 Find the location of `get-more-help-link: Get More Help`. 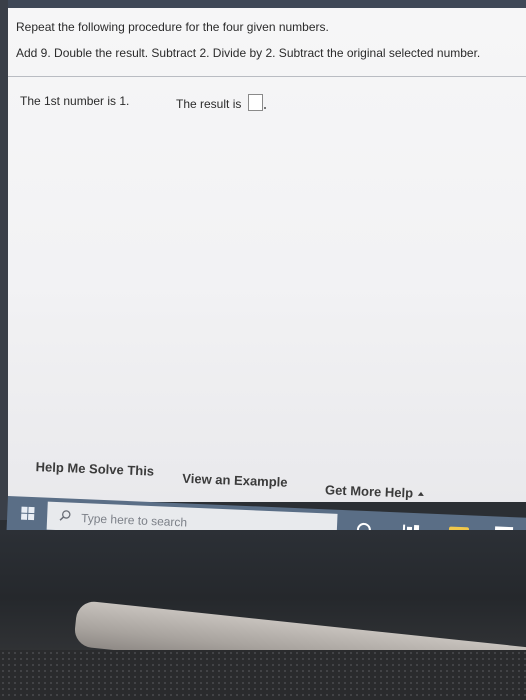

get-more-help-link: Get More Help is located at coordinates (375, 491).